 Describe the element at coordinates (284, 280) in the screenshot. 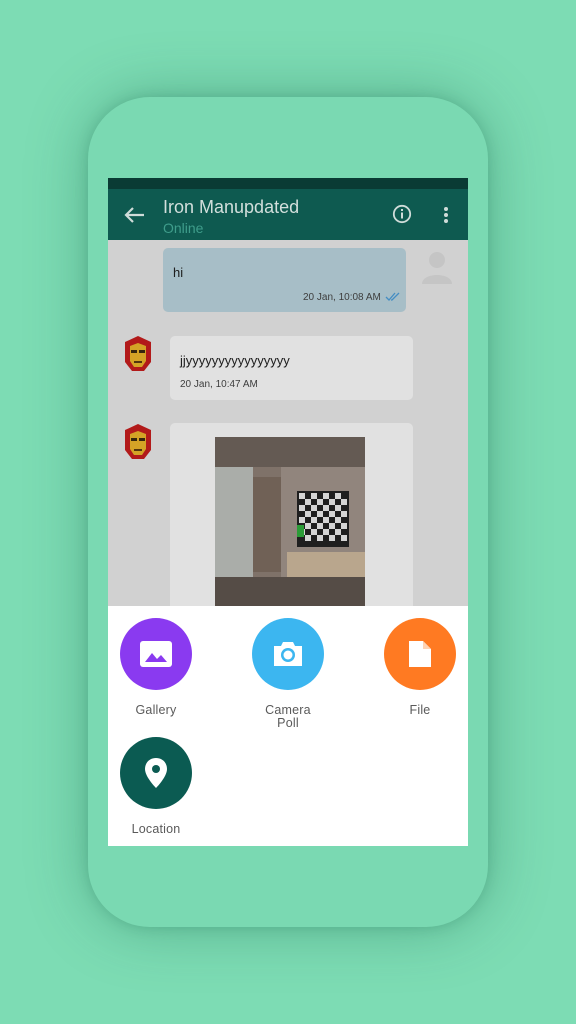

I see `message-bubble-outgoing: hi 20 Jan, 10:08 AM` at that location.